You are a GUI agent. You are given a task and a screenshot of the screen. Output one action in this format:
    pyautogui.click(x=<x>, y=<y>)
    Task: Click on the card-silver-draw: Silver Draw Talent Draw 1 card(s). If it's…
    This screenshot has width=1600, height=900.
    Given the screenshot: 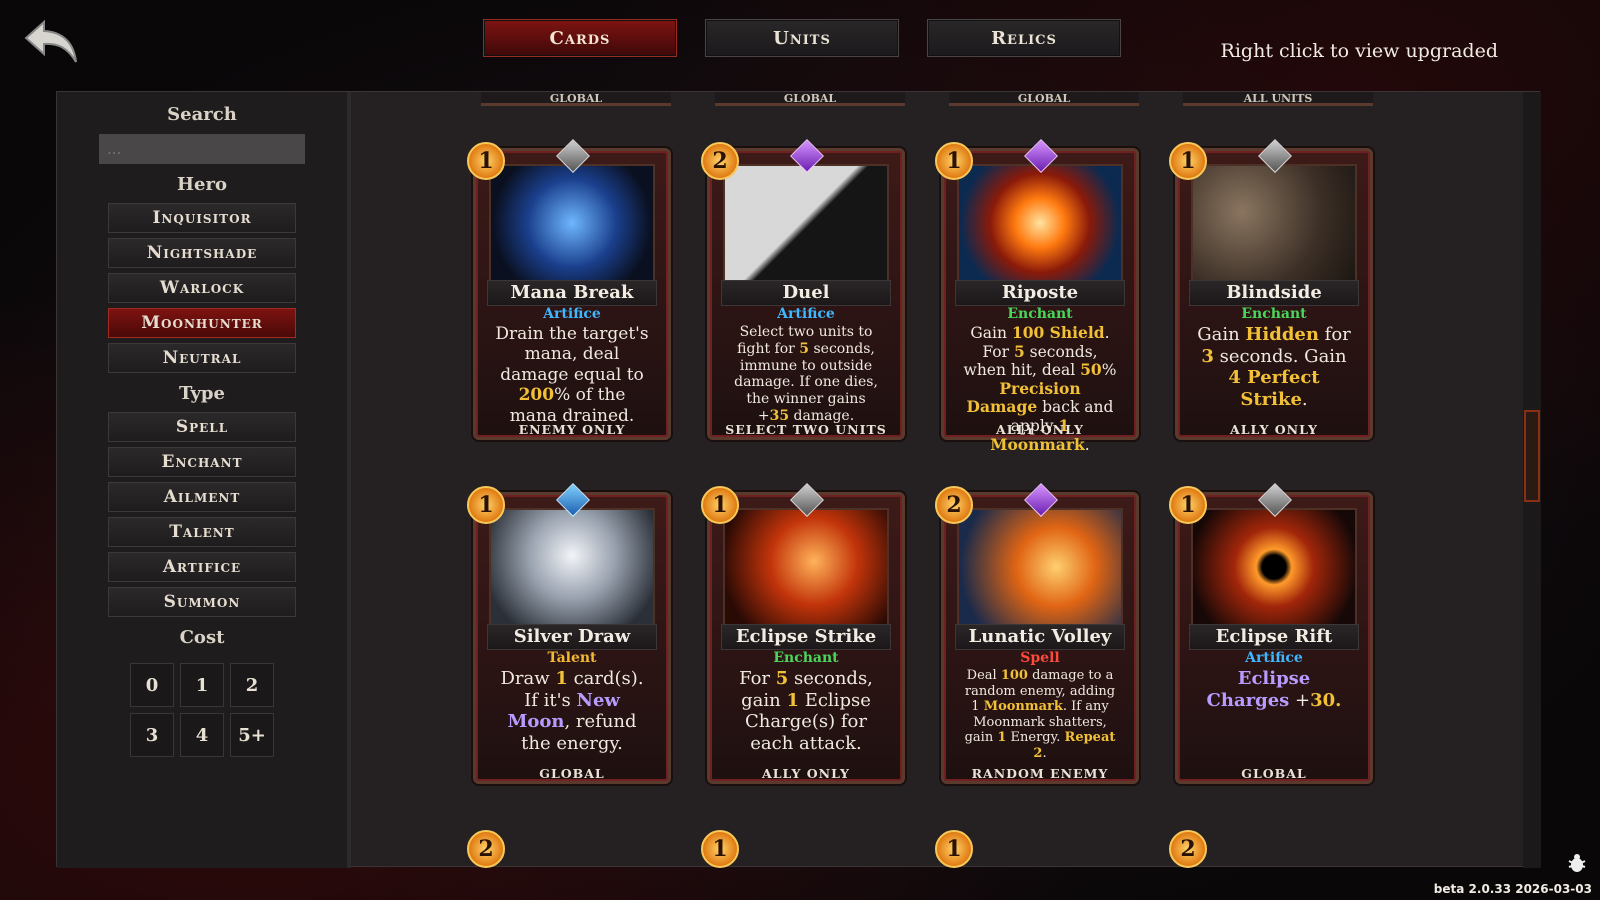 What is the action you would take?
    pyautogui.click(x=572, y=634)
    